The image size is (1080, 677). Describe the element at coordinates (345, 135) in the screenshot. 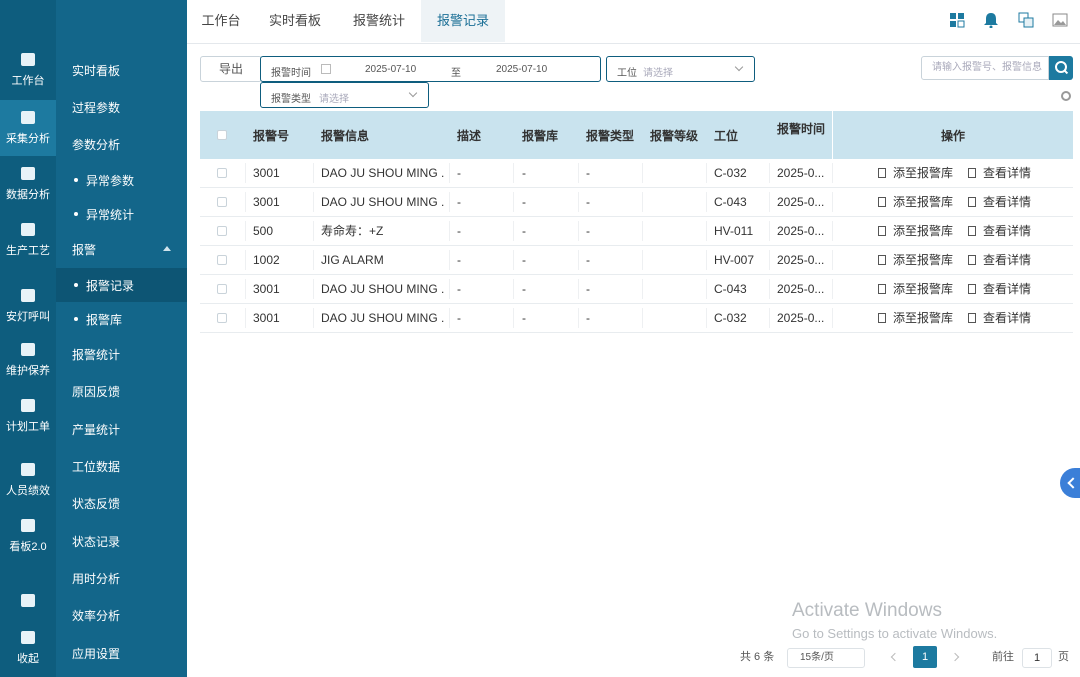

I see `col-alarm-info: 报警信息` at that location.